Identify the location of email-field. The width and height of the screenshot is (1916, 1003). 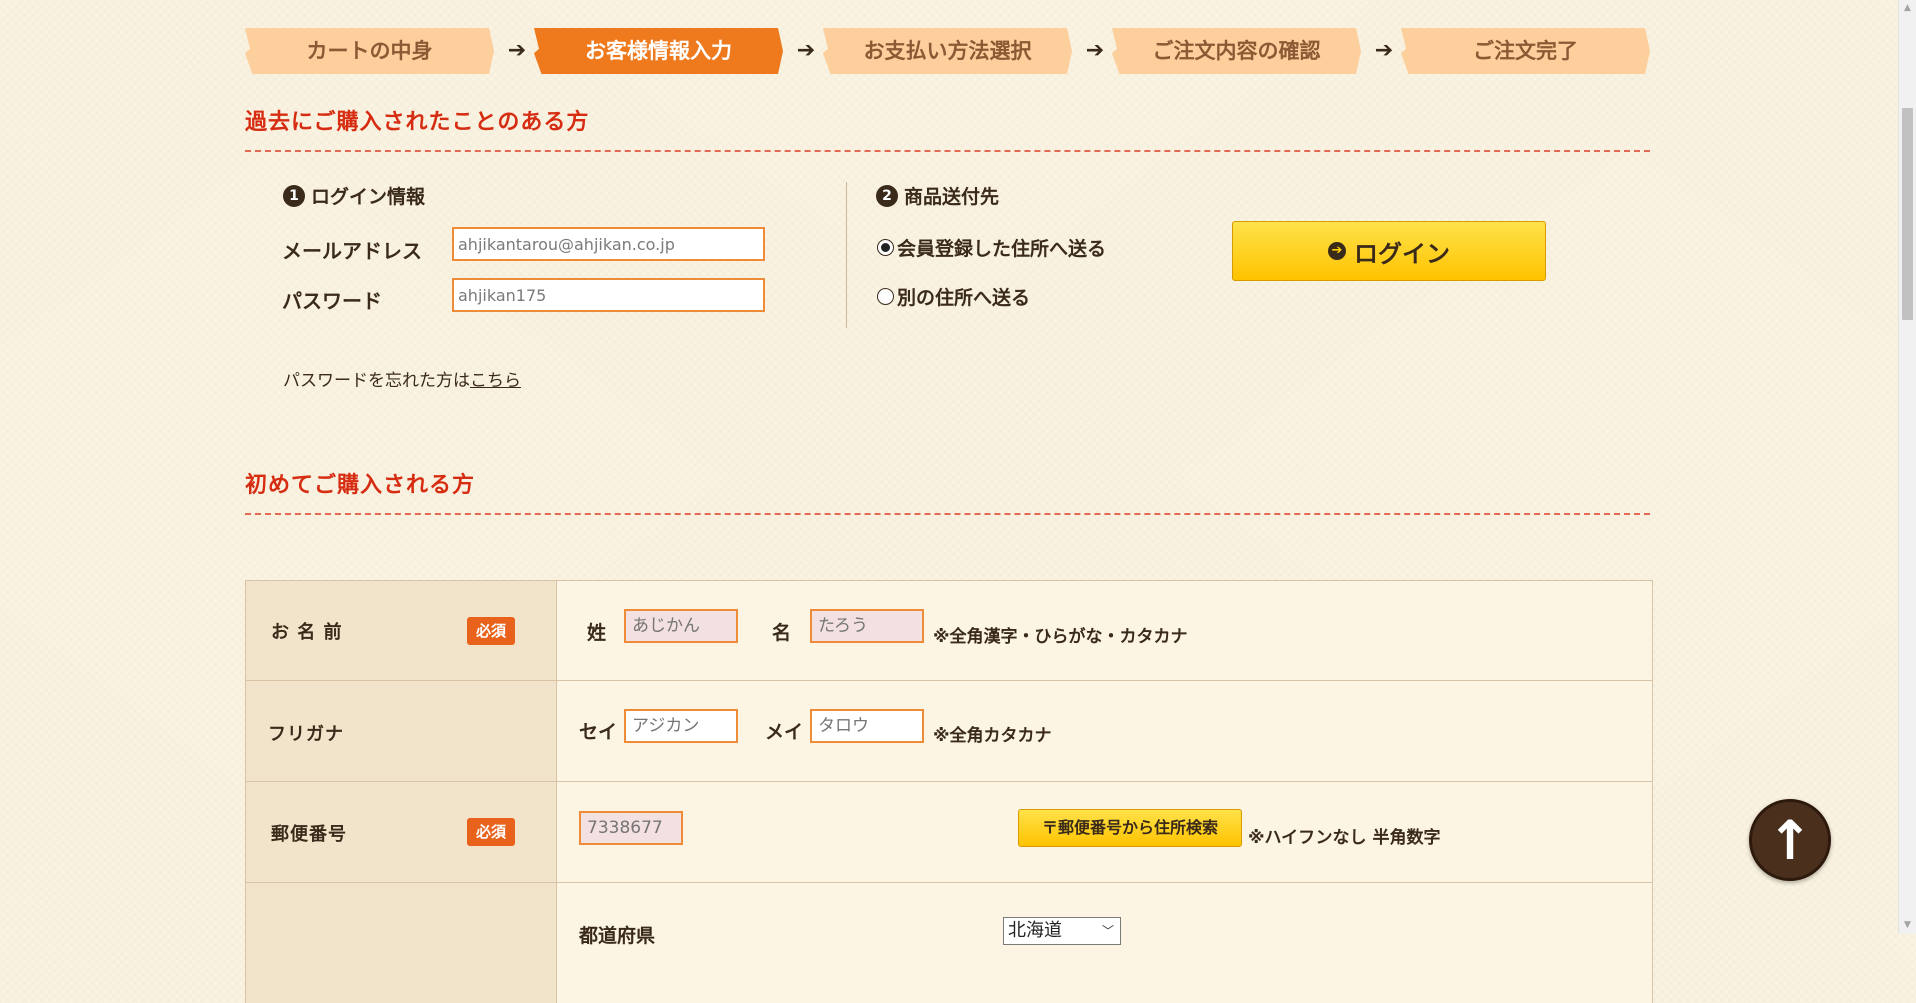
(608, 244).